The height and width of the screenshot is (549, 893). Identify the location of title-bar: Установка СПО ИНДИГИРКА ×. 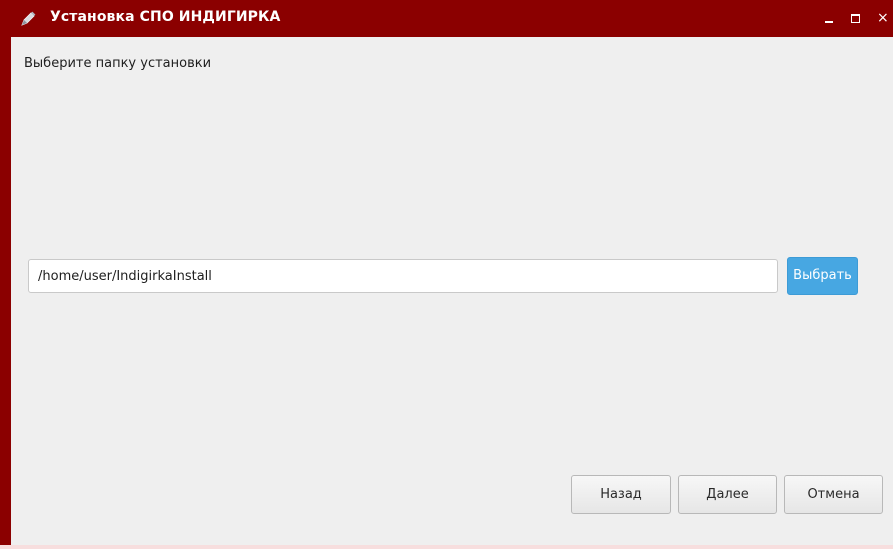
(446, 18).